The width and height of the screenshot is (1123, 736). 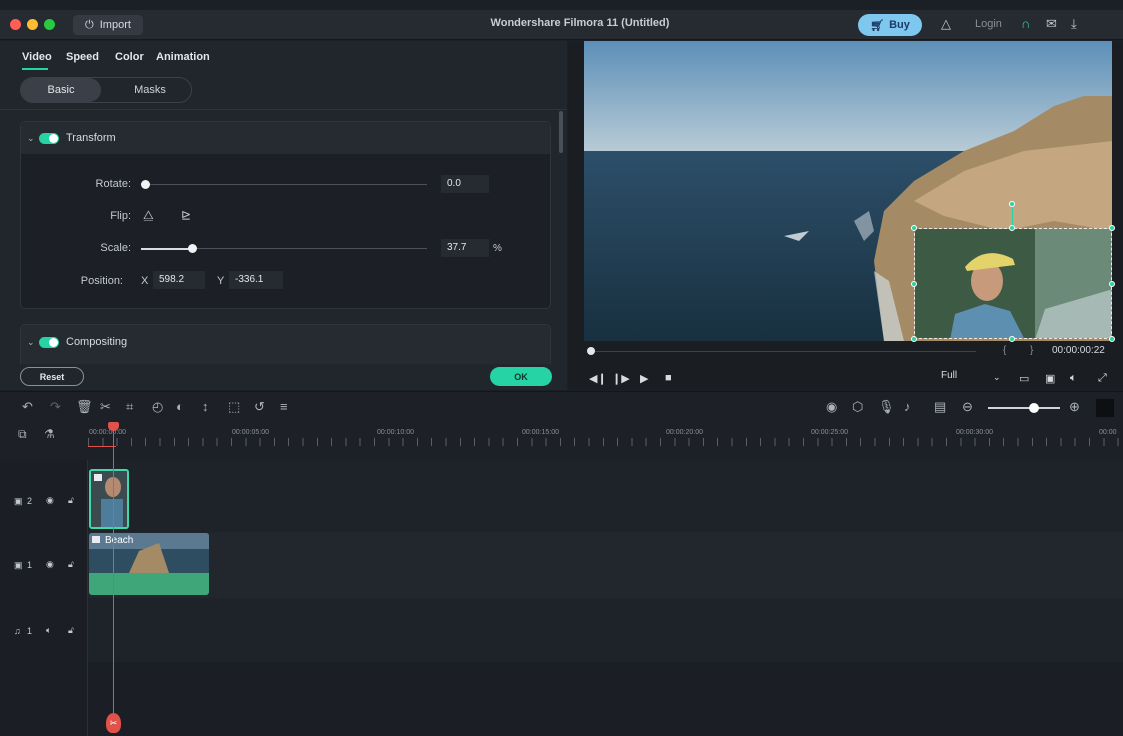 What do you see at coordinates (1025, 23) in the screenshot?
I see `support-headset-icon: ∩` at bounding box center [1025, 23].